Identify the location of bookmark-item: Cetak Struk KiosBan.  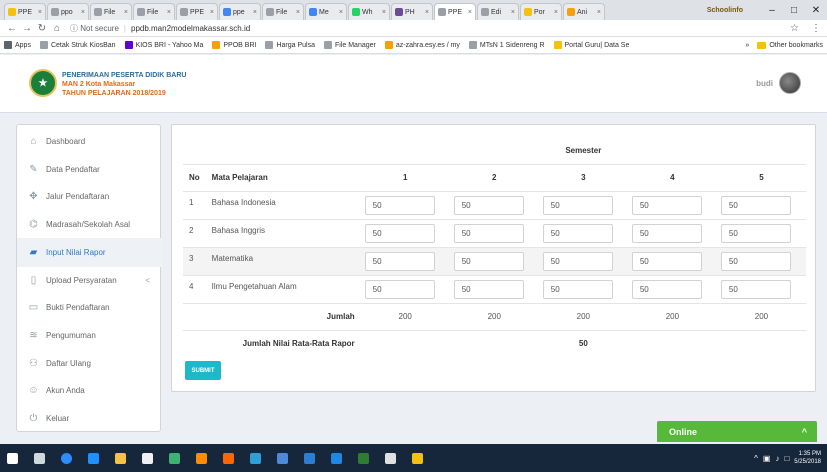
(77, 45).